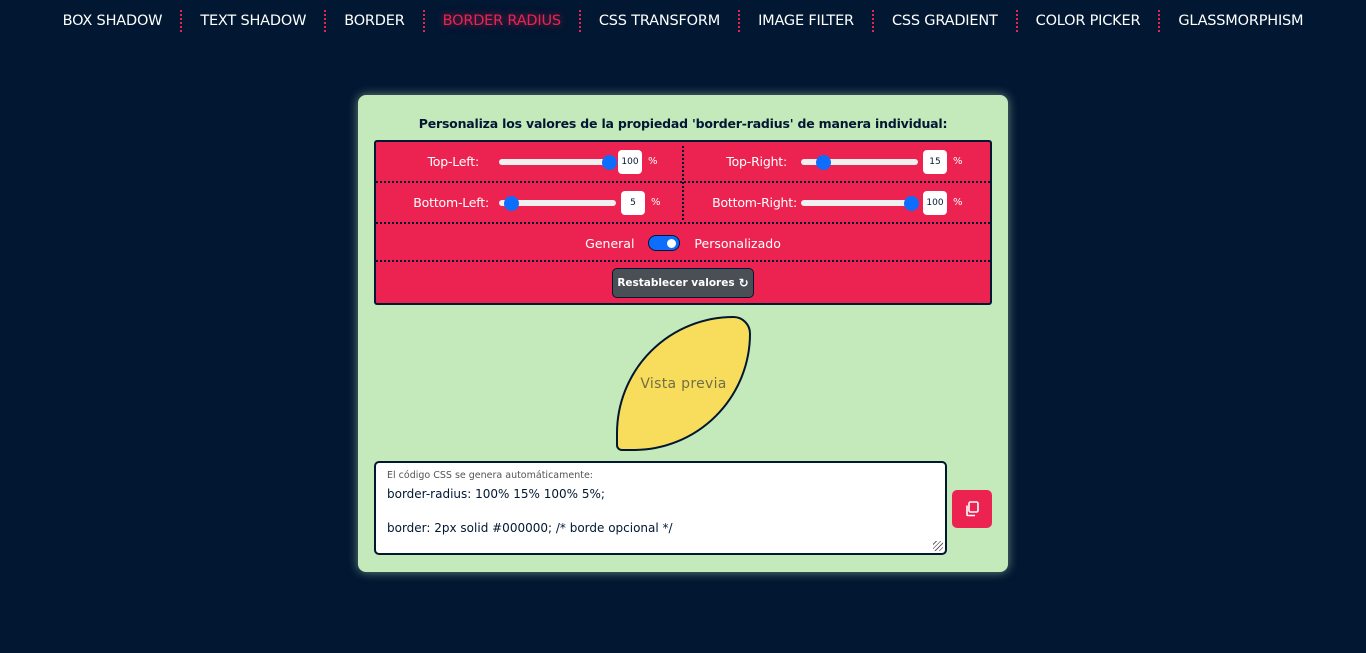 This screenshot has height=653, width=1366. Describe the element at coordinates (253, 21) in the screenshot. I see `nav-text-shadow: TEXT SHADOW` at that location.